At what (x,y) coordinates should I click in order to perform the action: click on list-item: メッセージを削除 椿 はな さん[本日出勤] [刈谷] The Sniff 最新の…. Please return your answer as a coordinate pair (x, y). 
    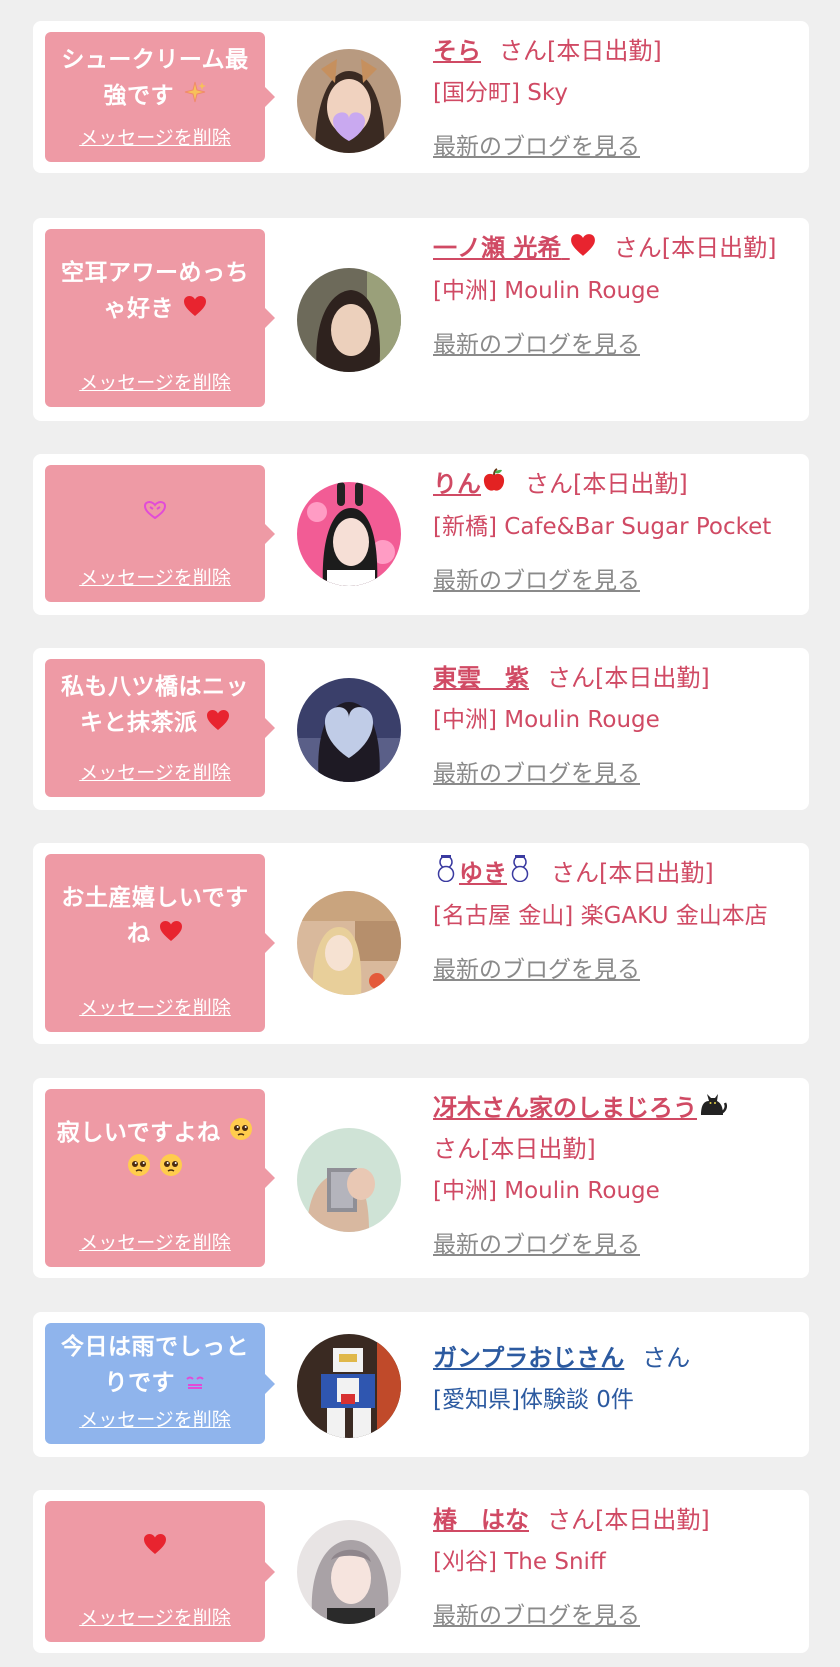
    Looking at the image, I should click on (421, 1571).